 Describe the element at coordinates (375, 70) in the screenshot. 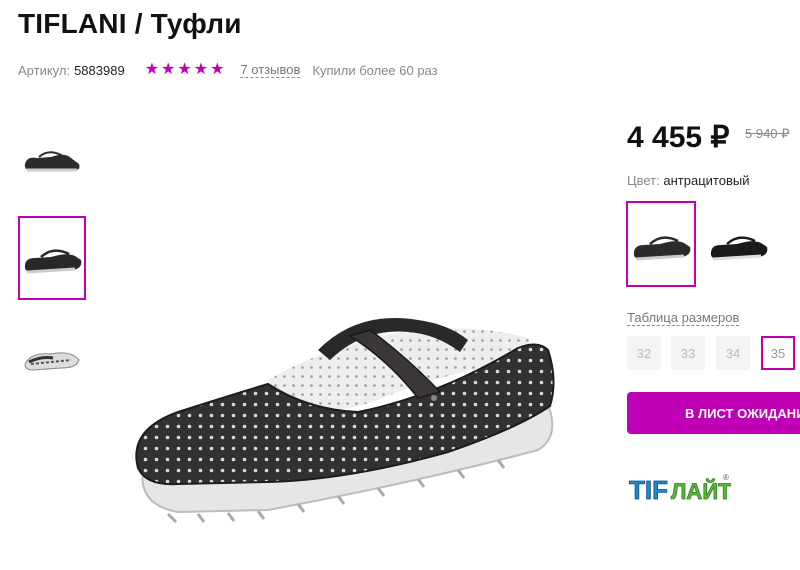

I see `bought-count: Купили более 60 раз` at that location.